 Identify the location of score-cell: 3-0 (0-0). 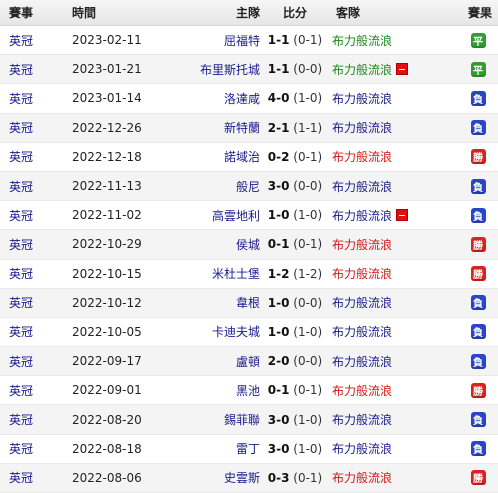
(295, 186).